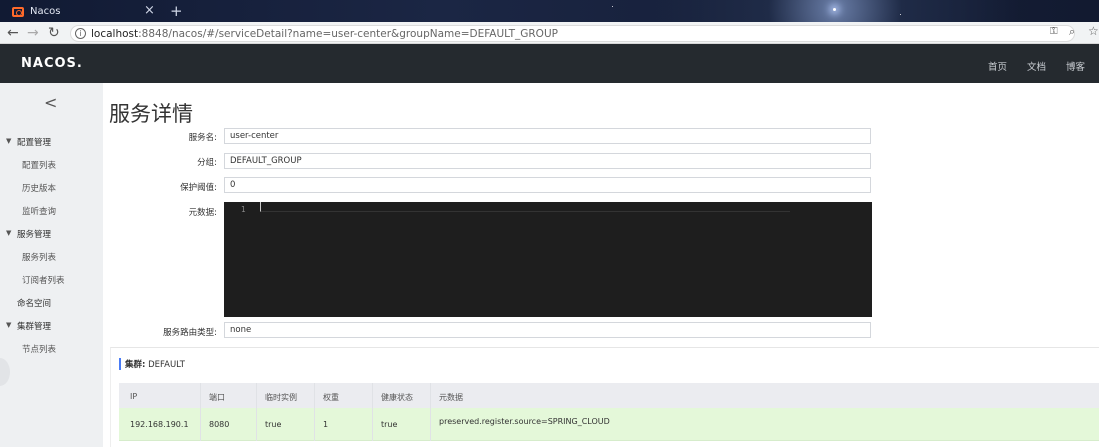  Describe the element at coordinates (217, 397) in the screenshot. I see `column-header-port: 端口` at that location.